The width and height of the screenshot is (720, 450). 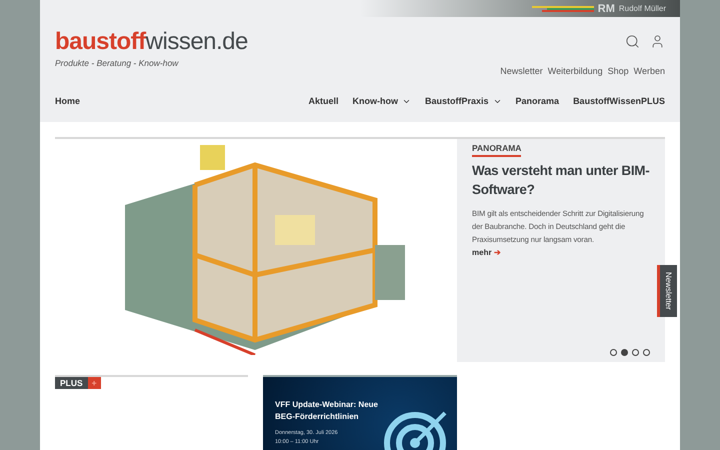 I want to click on newsletter-tab: Newsletter, so click(x=667, y=291).